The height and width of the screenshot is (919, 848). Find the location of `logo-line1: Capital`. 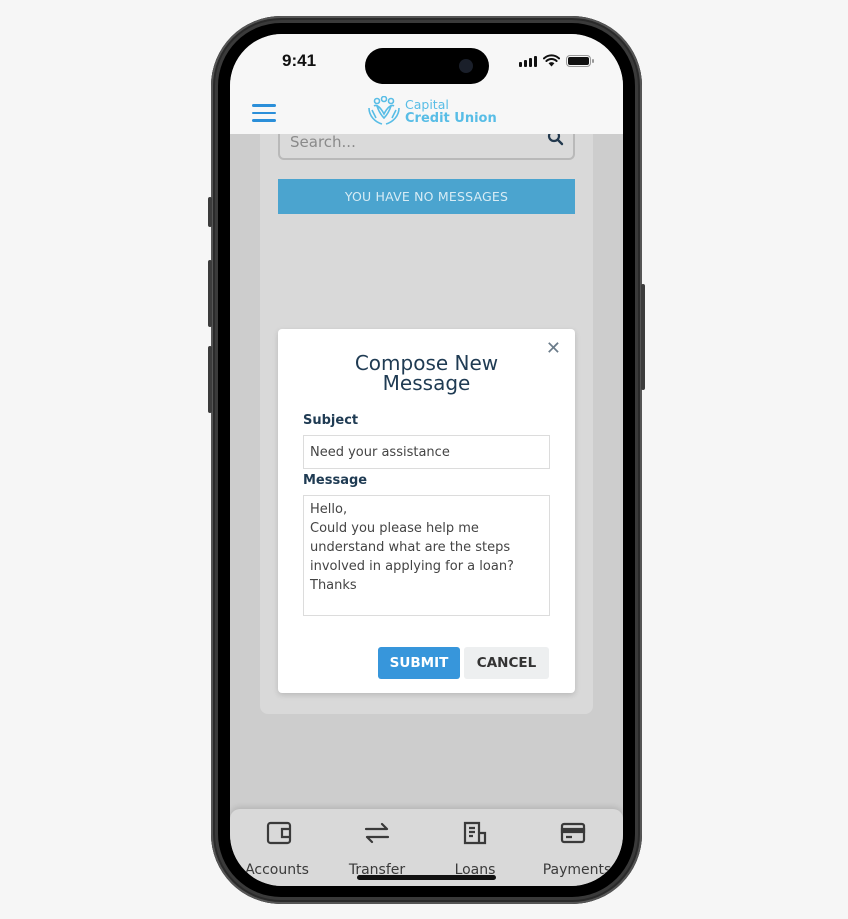

logo-line1: Capital is located at coordinates (427, 104).